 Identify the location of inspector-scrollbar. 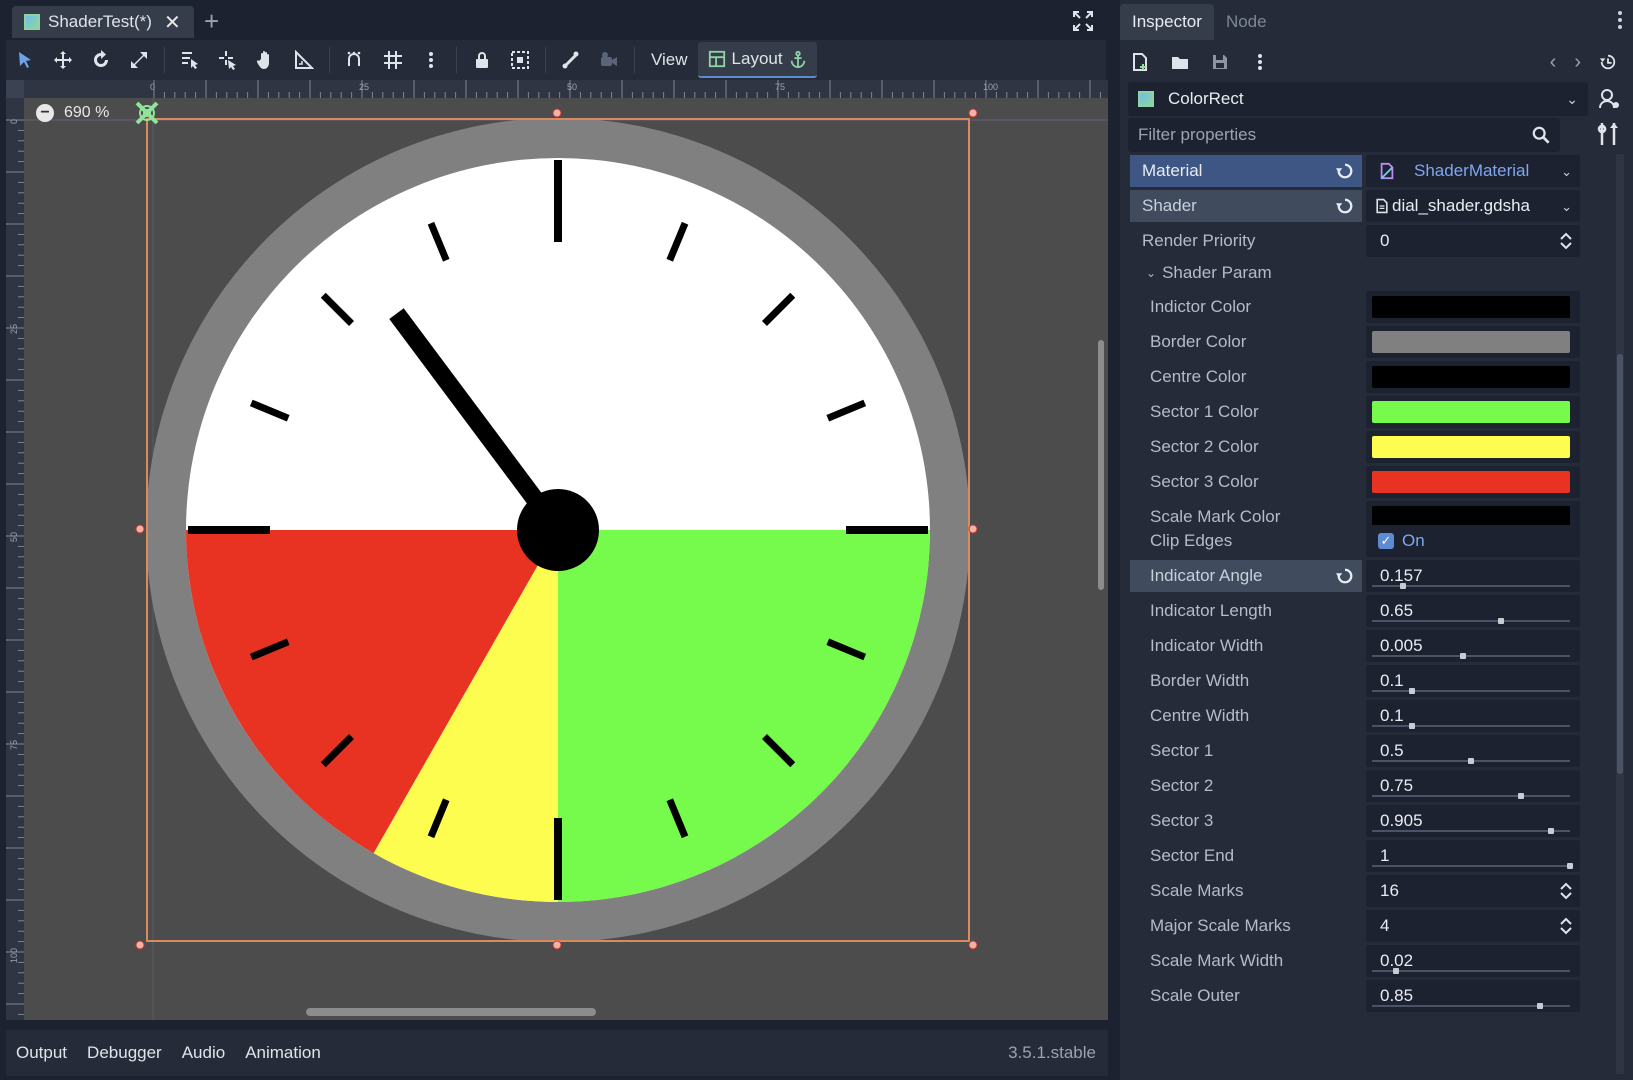
(1620, 614).